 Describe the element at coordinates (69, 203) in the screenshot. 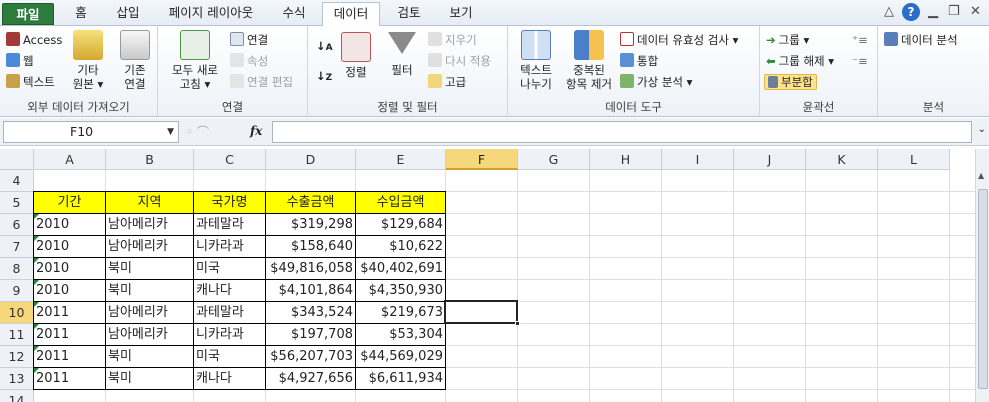

I see `table-header-cell: 기간` at that location.